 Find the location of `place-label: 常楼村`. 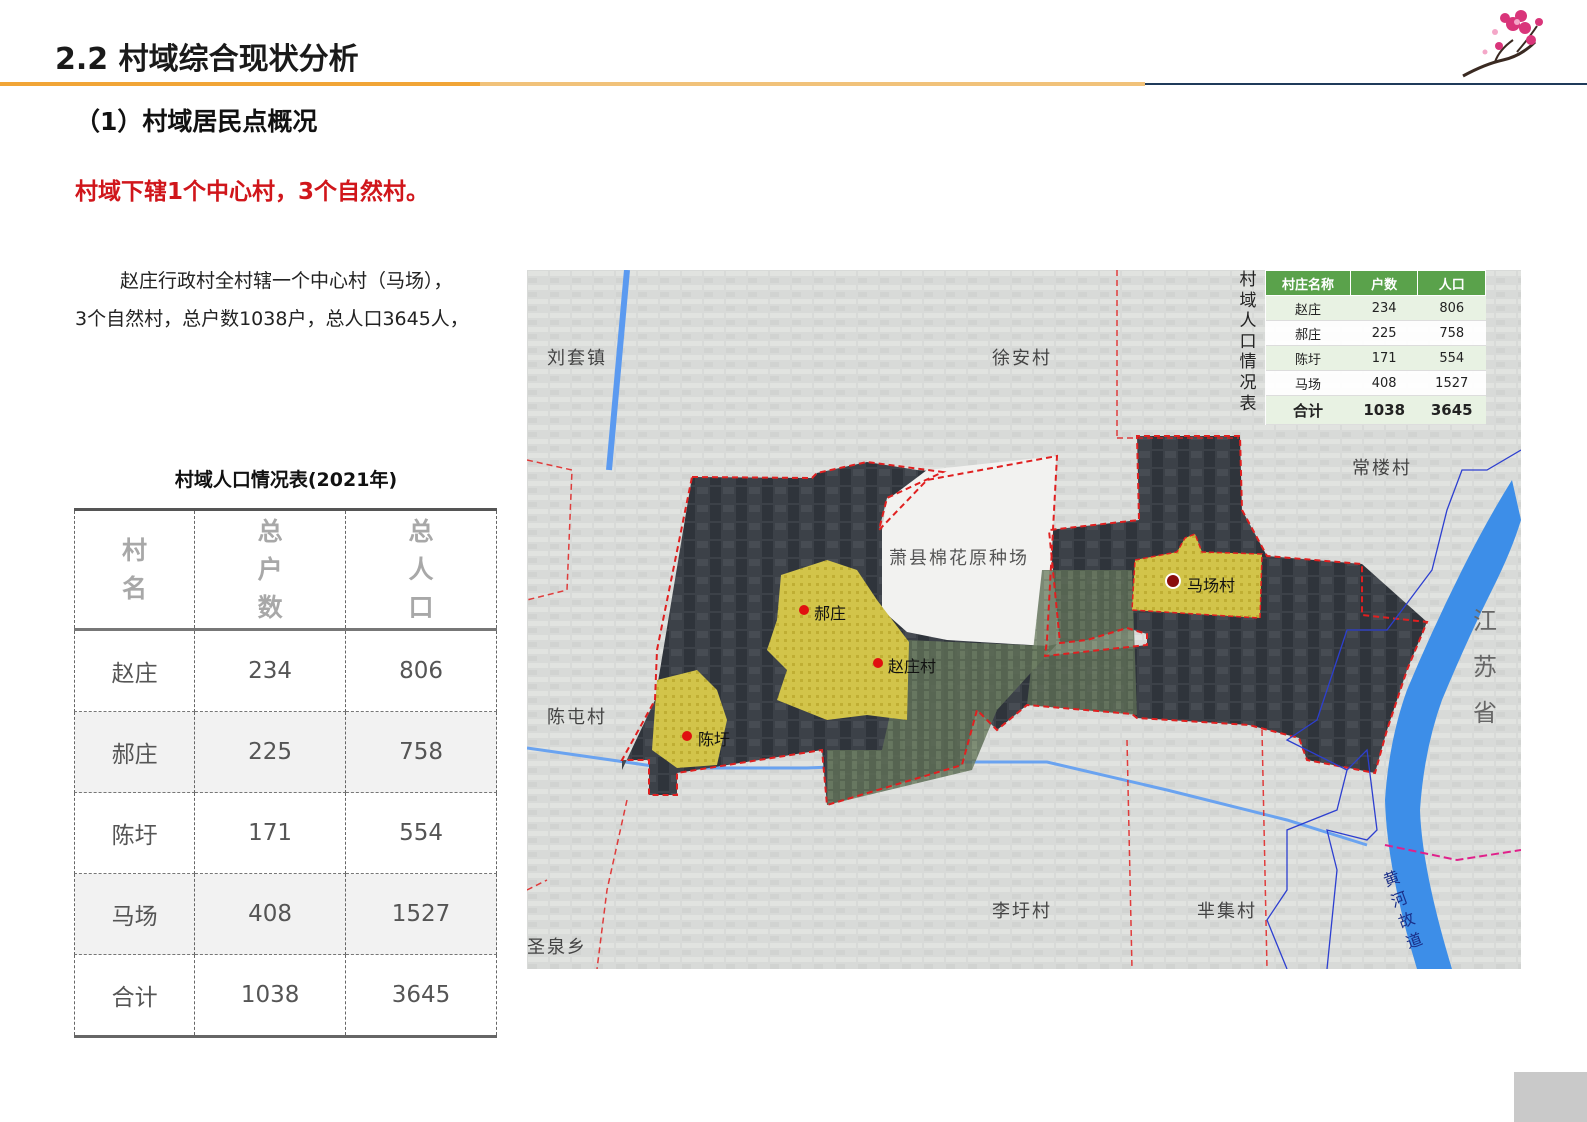

place-label: 常楼村 is located at coordinates (1382, 468).